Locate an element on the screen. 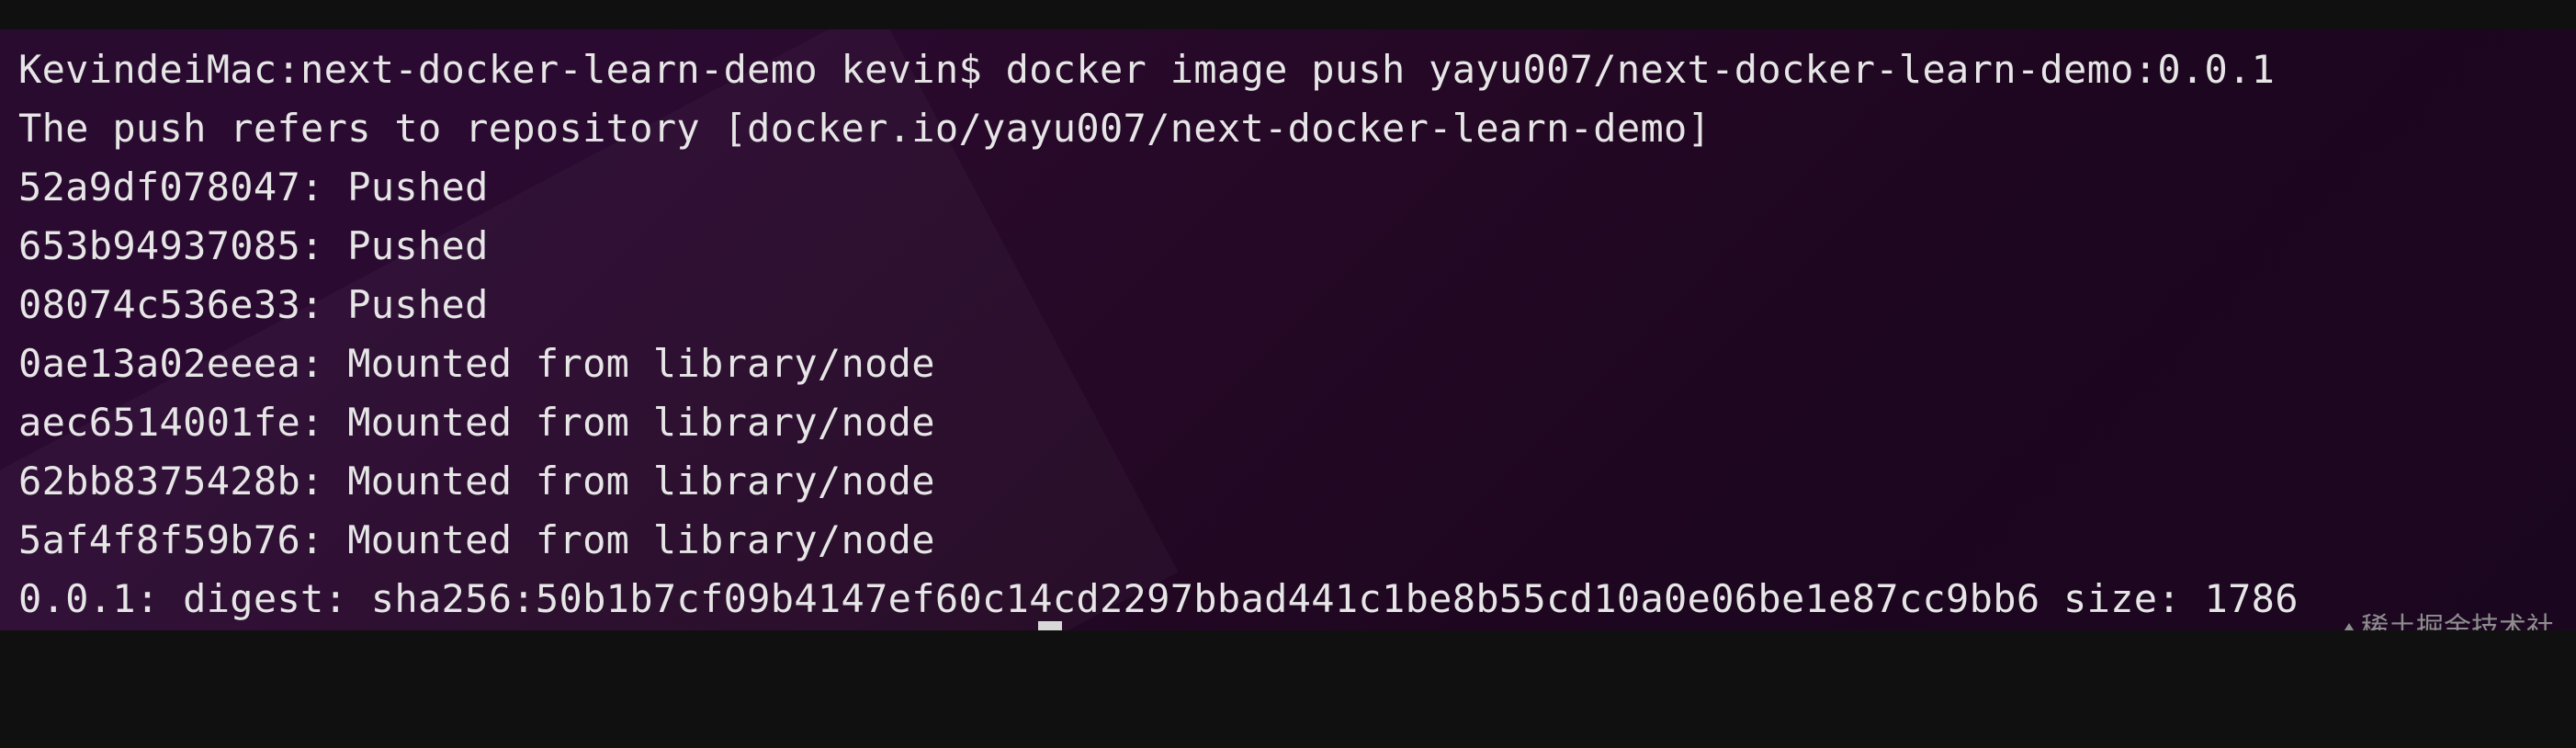  terminal-line: 52a9df078047: Pushed is located at coordinates (253, 187).